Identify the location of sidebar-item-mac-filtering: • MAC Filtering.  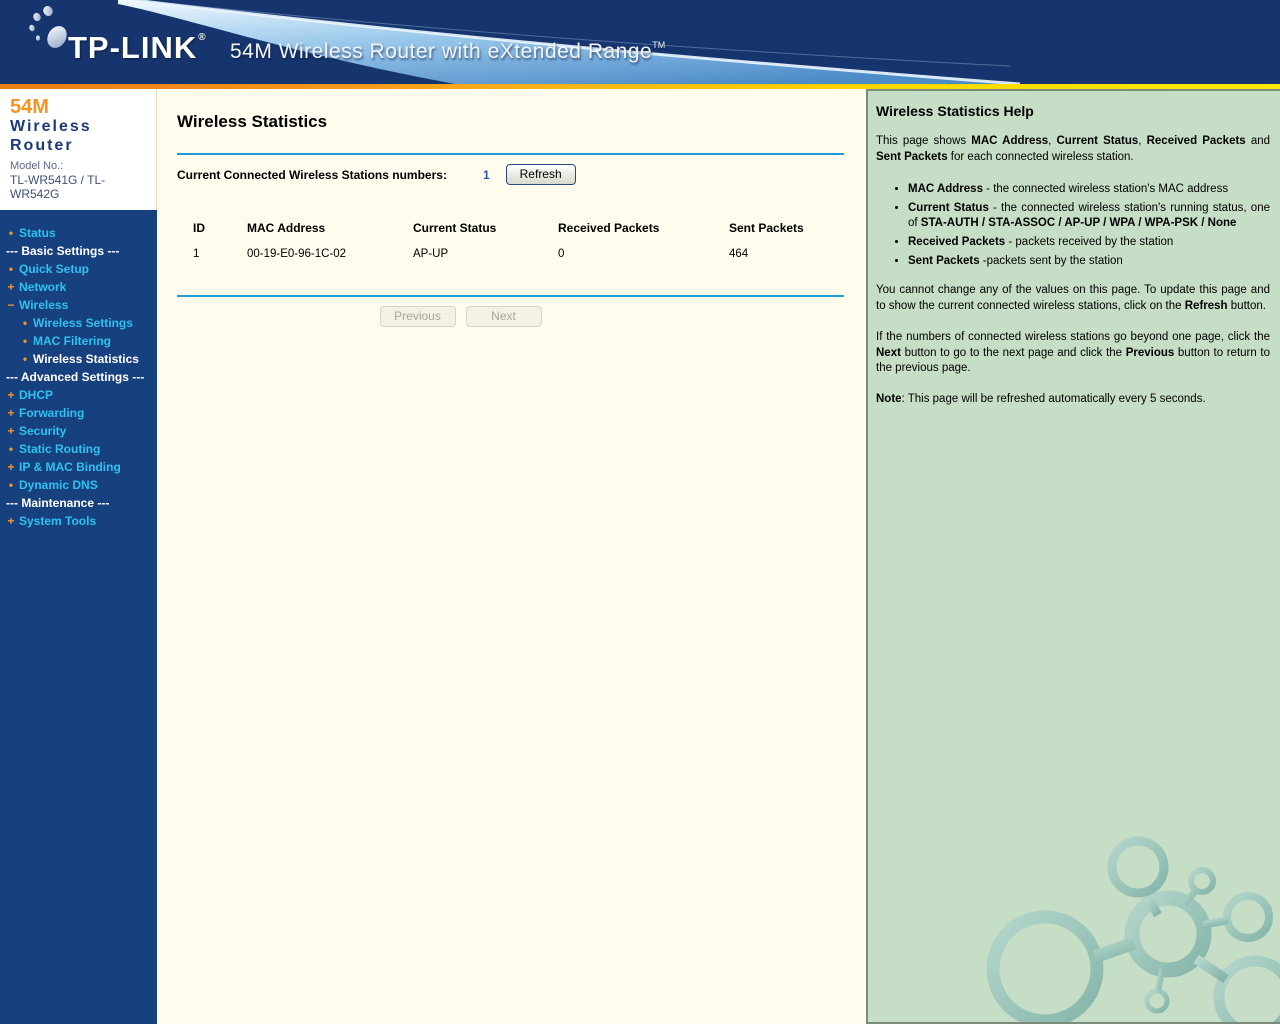
(80, 341).